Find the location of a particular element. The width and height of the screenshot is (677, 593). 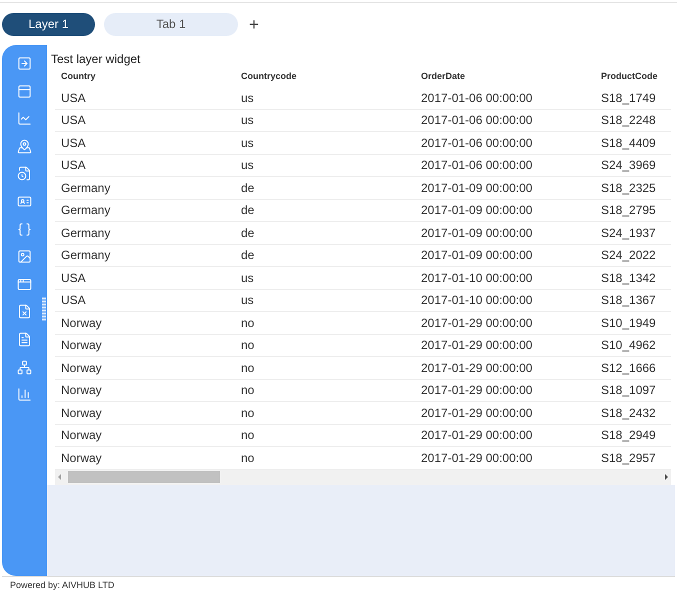

table-cell-text: S18_1749 is located at coordinates (629, 98).